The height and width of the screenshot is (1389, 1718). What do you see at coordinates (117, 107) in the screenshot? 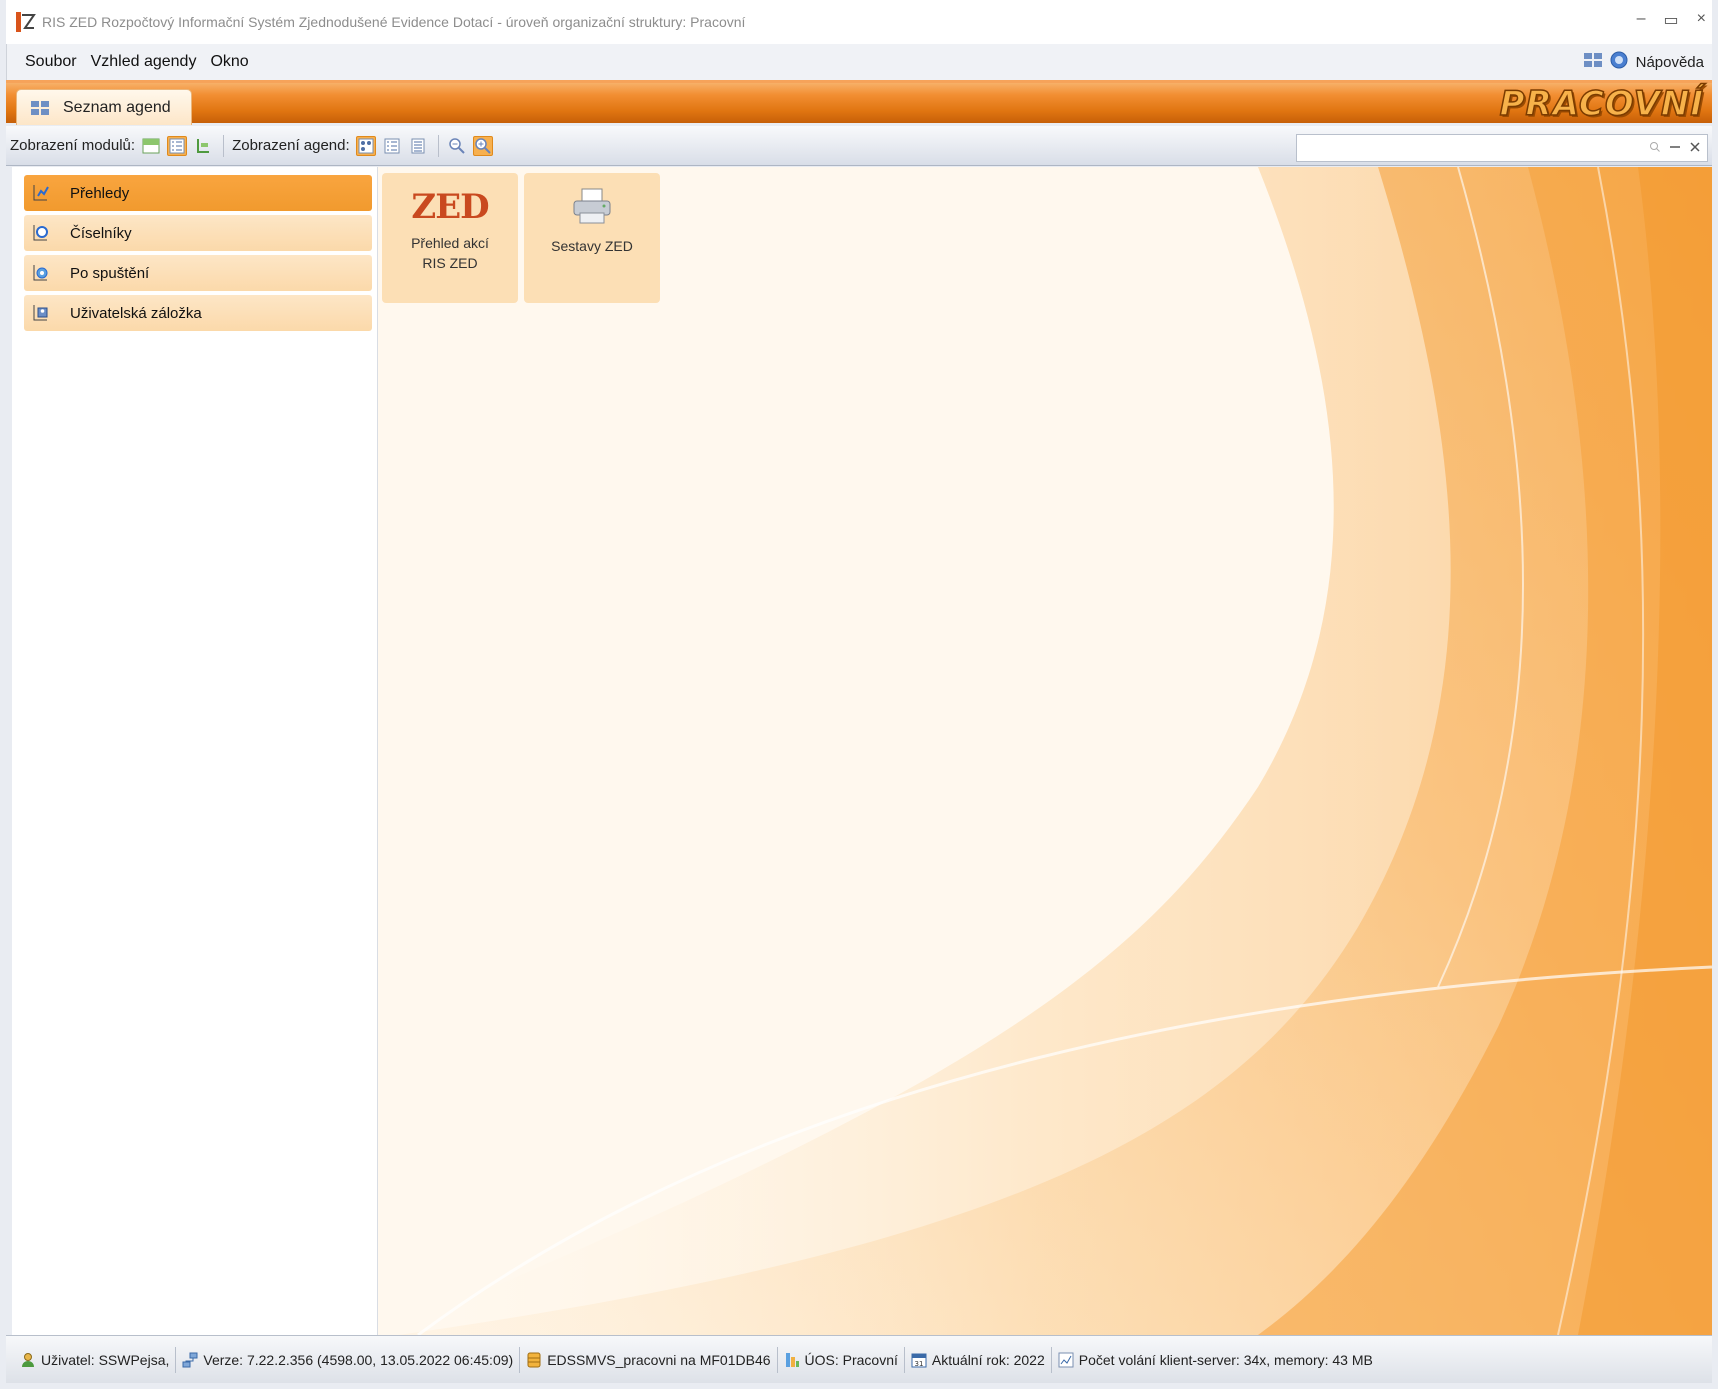
I see `tab-label: Seznam agend` at bounding box center [117, 107].